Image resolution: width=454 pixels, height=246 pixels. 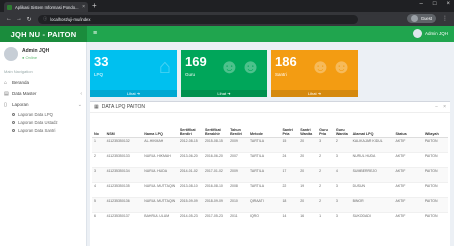 I want to click on table-cell: BAHRUL ULUM, so click(x=160, y=219).